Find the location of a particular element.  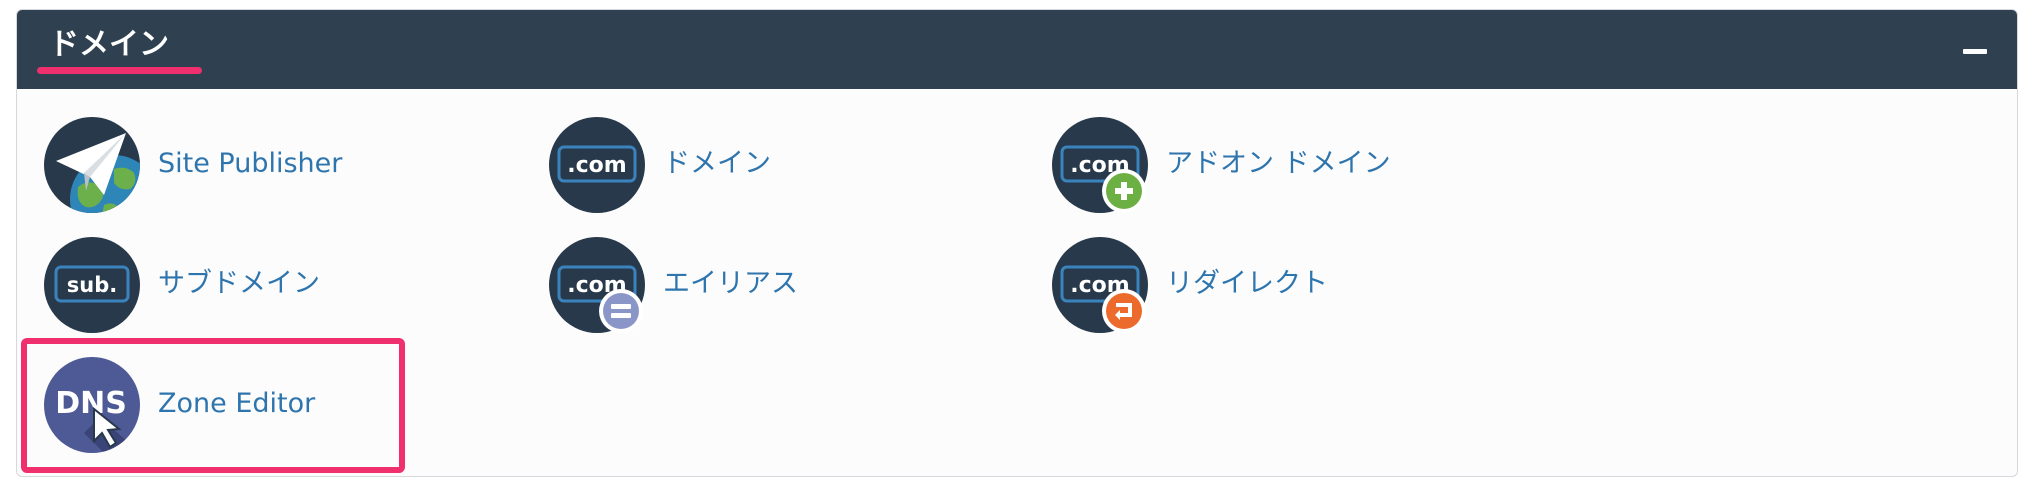

domains-link: .com ドメイン is located at coordinates (739, 165).